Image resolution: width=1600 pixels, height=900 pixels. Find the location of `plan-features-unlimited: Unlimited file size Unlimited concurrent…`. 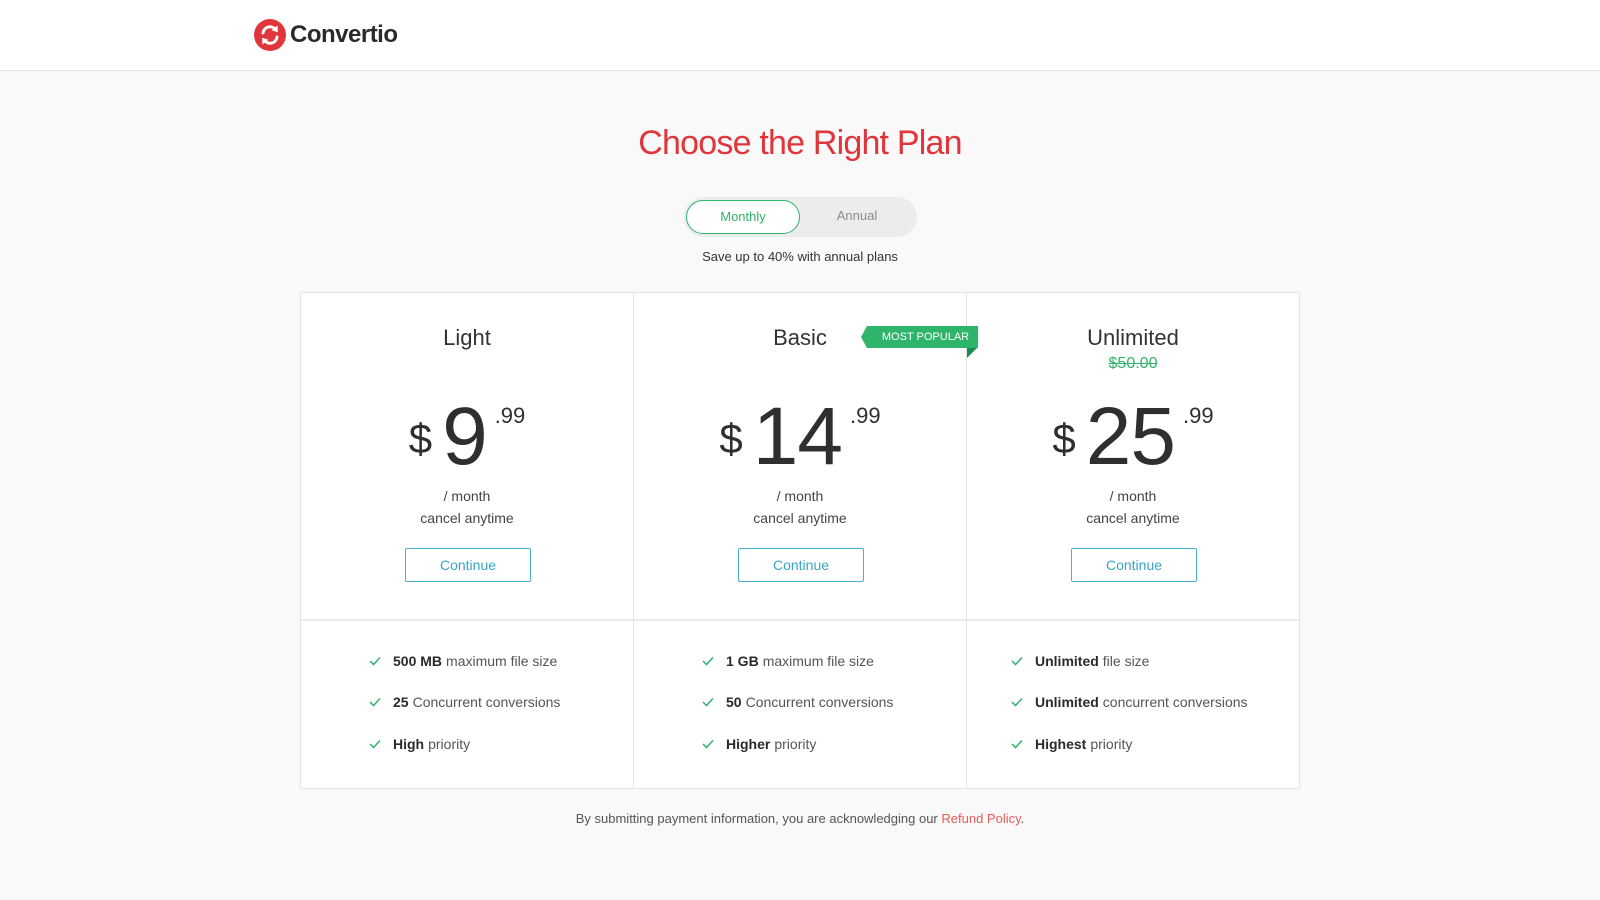

plan-features-unlimited: Unlimited file size Unlimited concurrent… is located at coordinates (1133, 705).